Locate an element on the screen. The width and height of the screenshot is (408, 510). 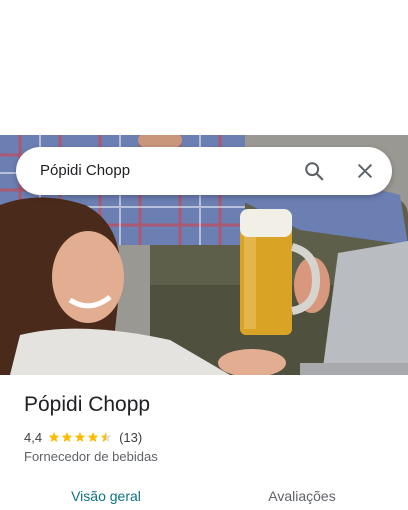
search-icon is located at coordinates (314, 171).